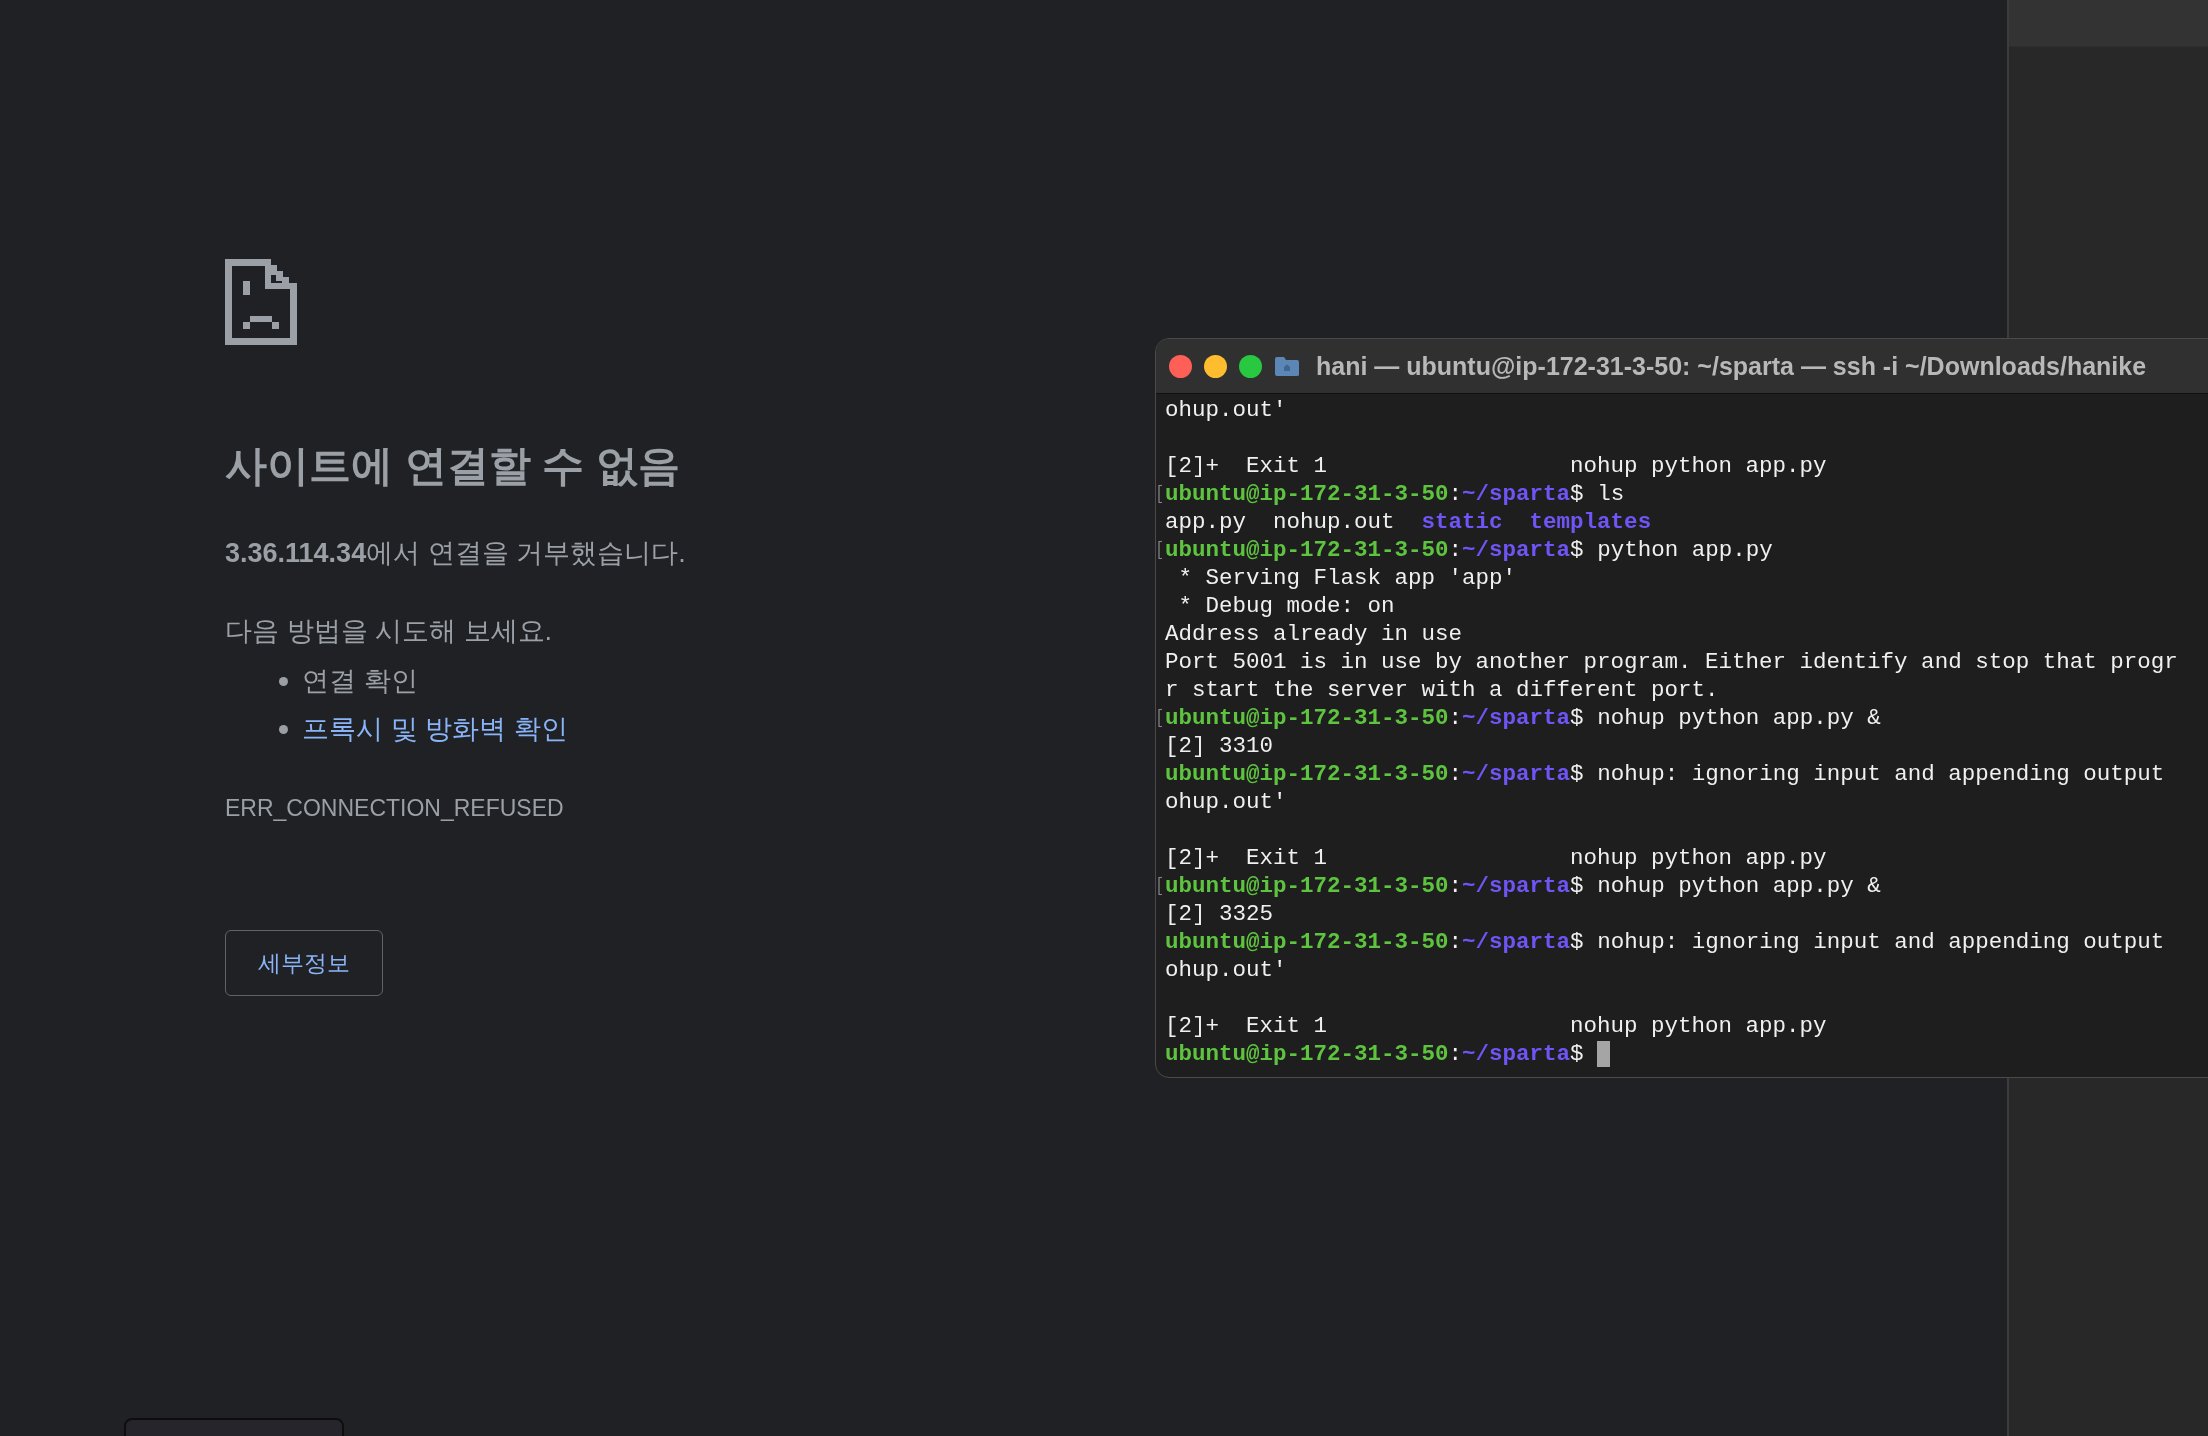 The image size is (2208, 1436). I want to click on terminal-output: Address already in use, so click(1314, 634).